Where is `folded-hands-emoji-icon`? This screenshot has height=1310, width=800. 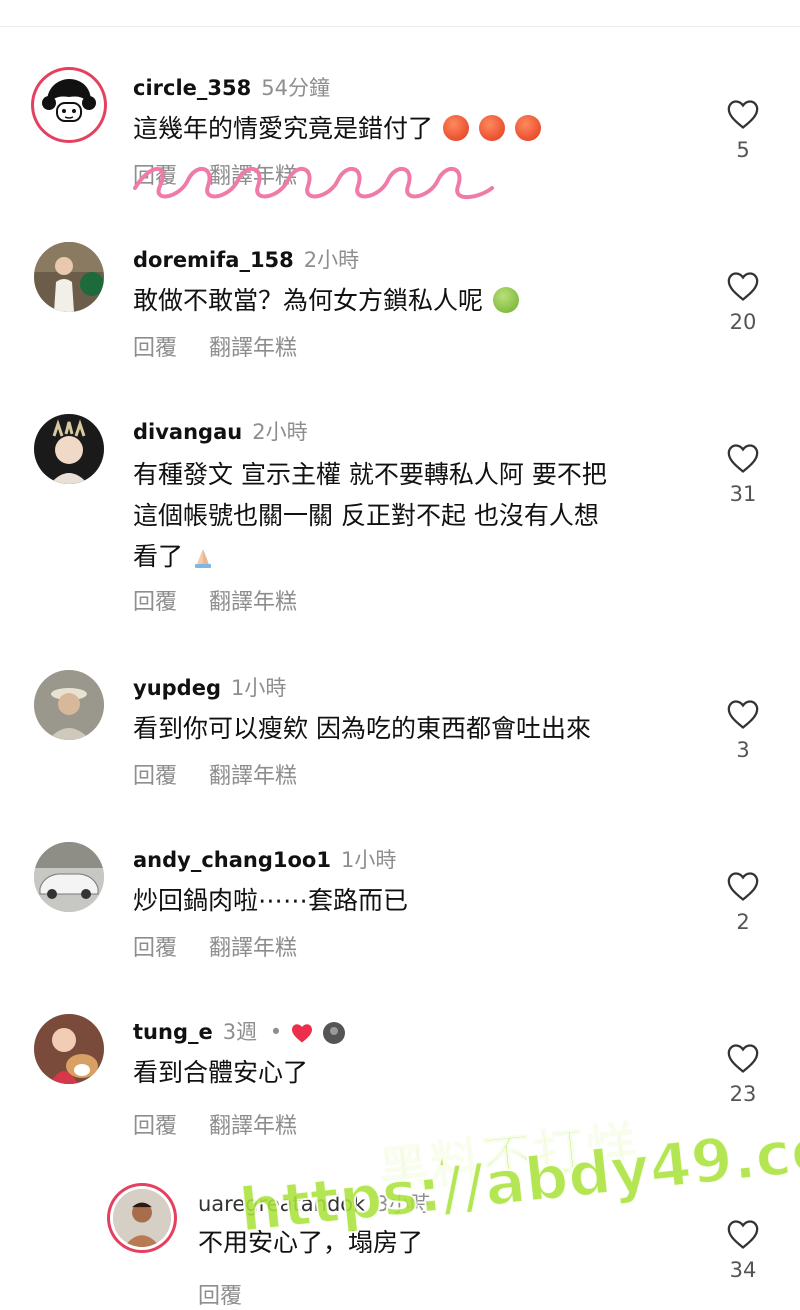 folded-hands-emoji-icon is located at coordinates (202, 558).